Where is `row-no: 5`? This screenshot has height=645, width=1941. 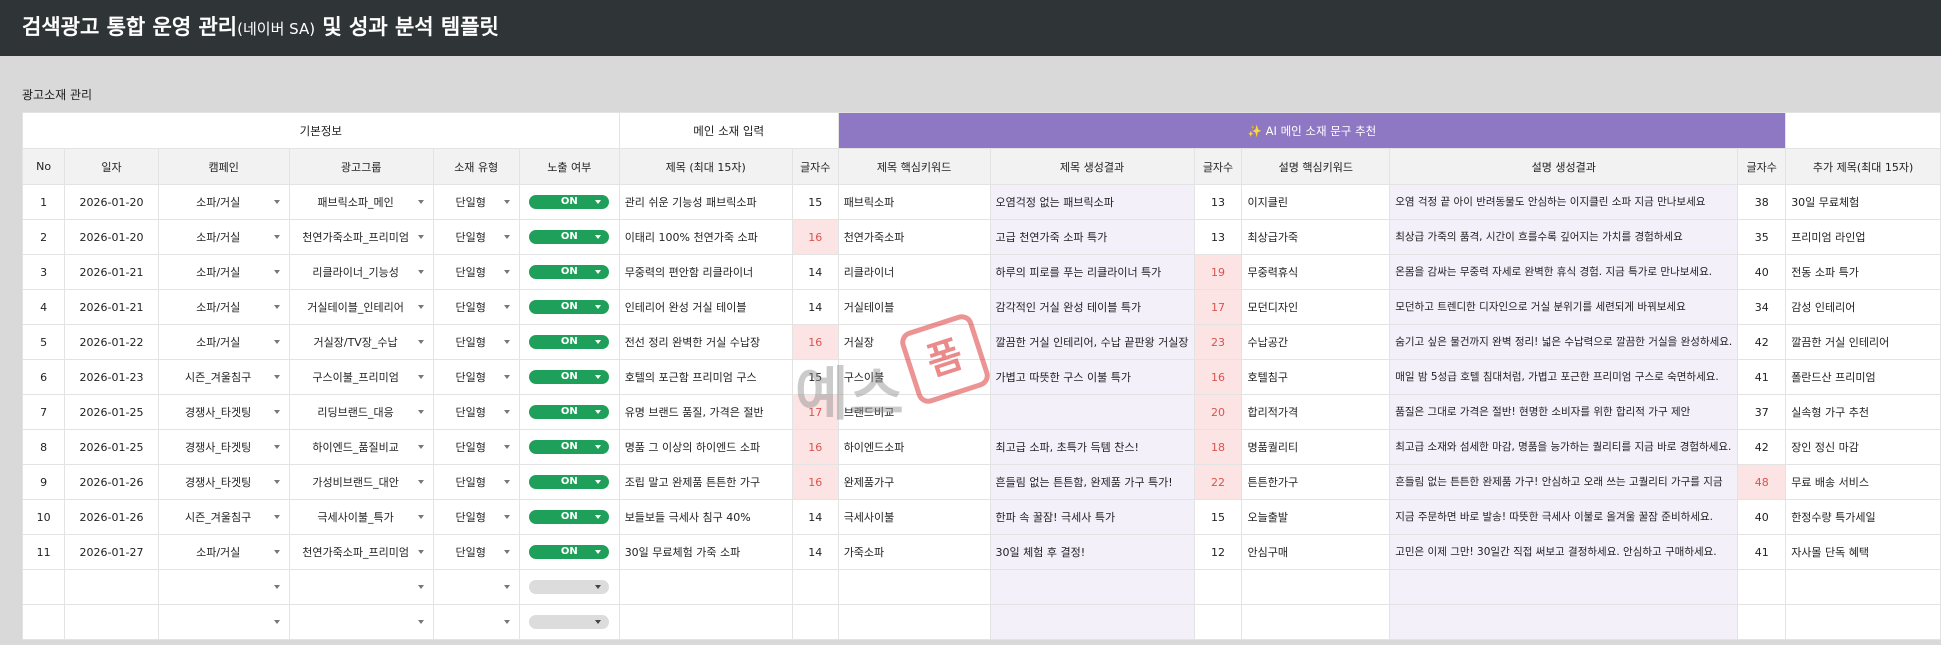
row-no: 5 is located at coordinates (43, 342).